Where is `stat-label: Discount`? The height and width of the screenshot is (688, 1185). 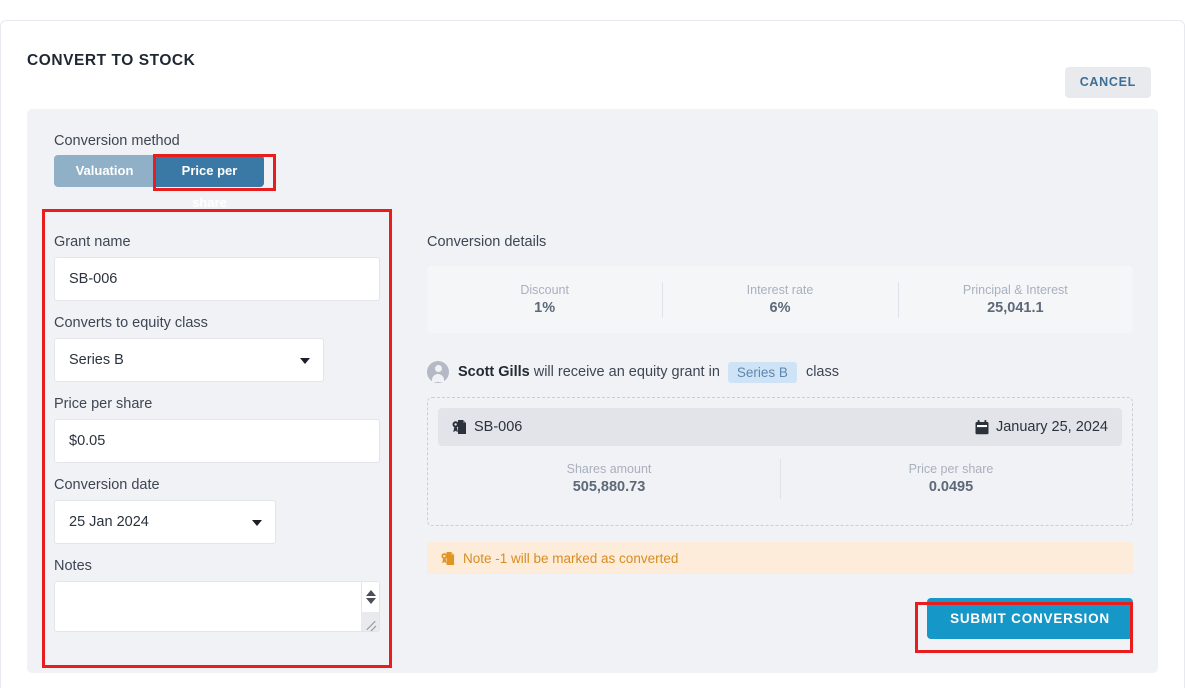
stat-label: Discount is located at coordinates (544, 290).